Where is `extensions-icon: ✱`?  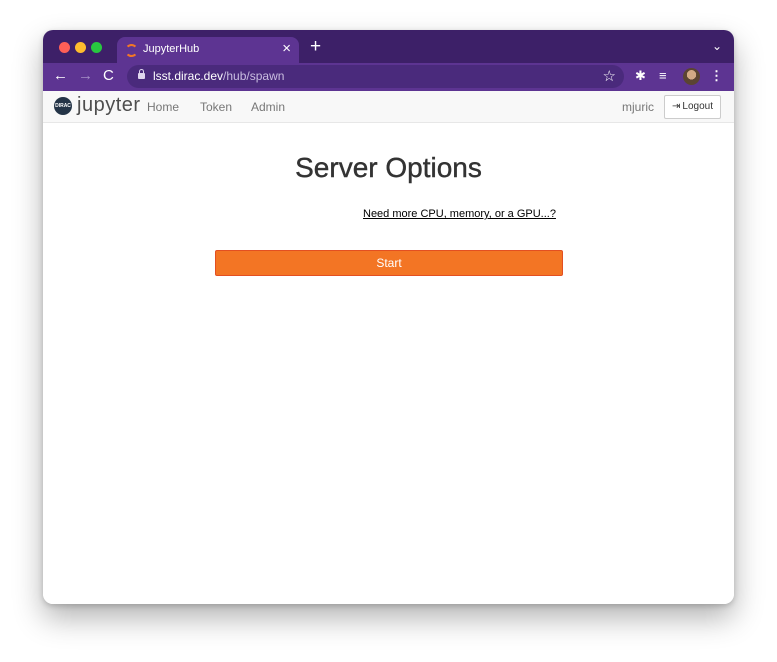 extensions-icon: ✱ is located at coordinates (640, 76).